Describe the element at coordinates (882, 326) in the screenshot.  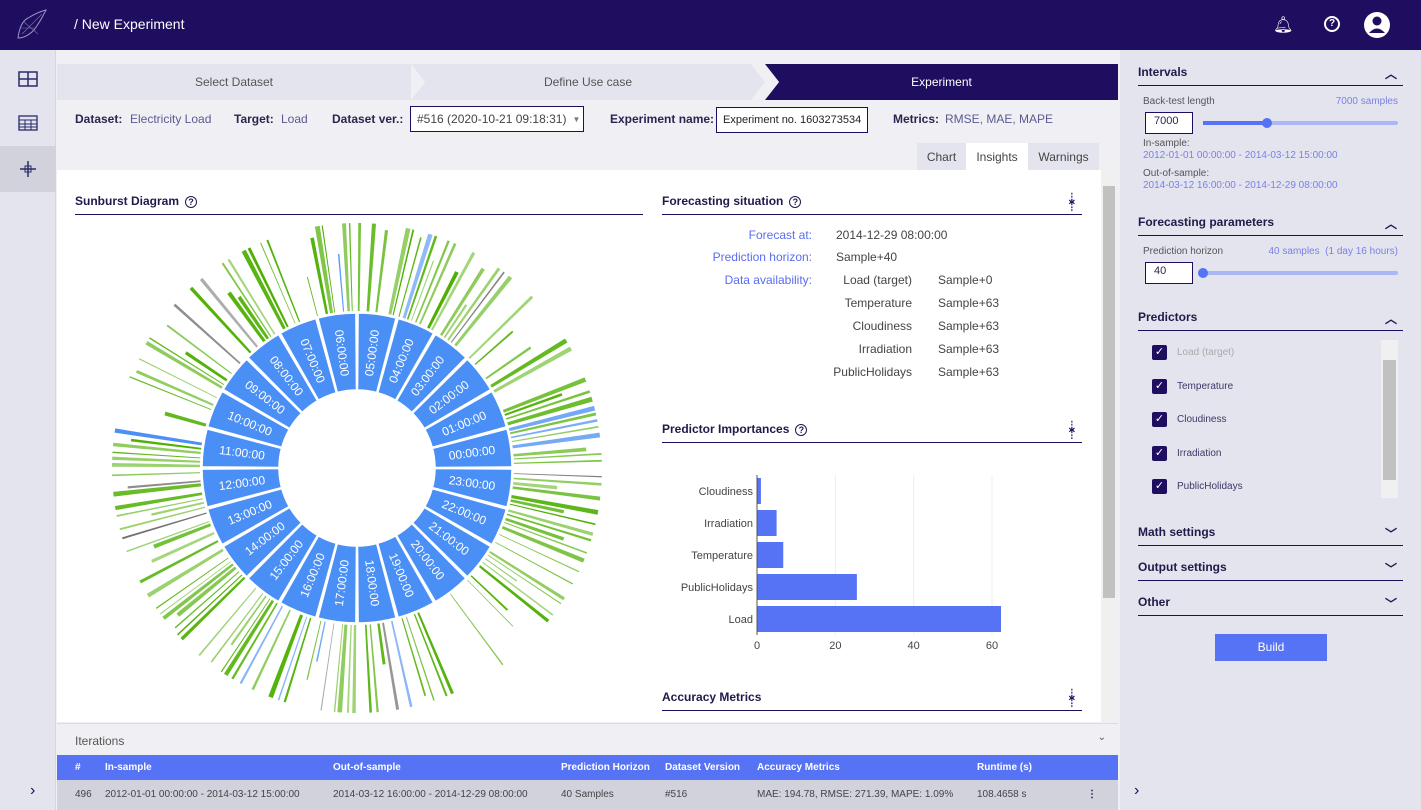
I see `availability-name: Cloudiness` at that location.